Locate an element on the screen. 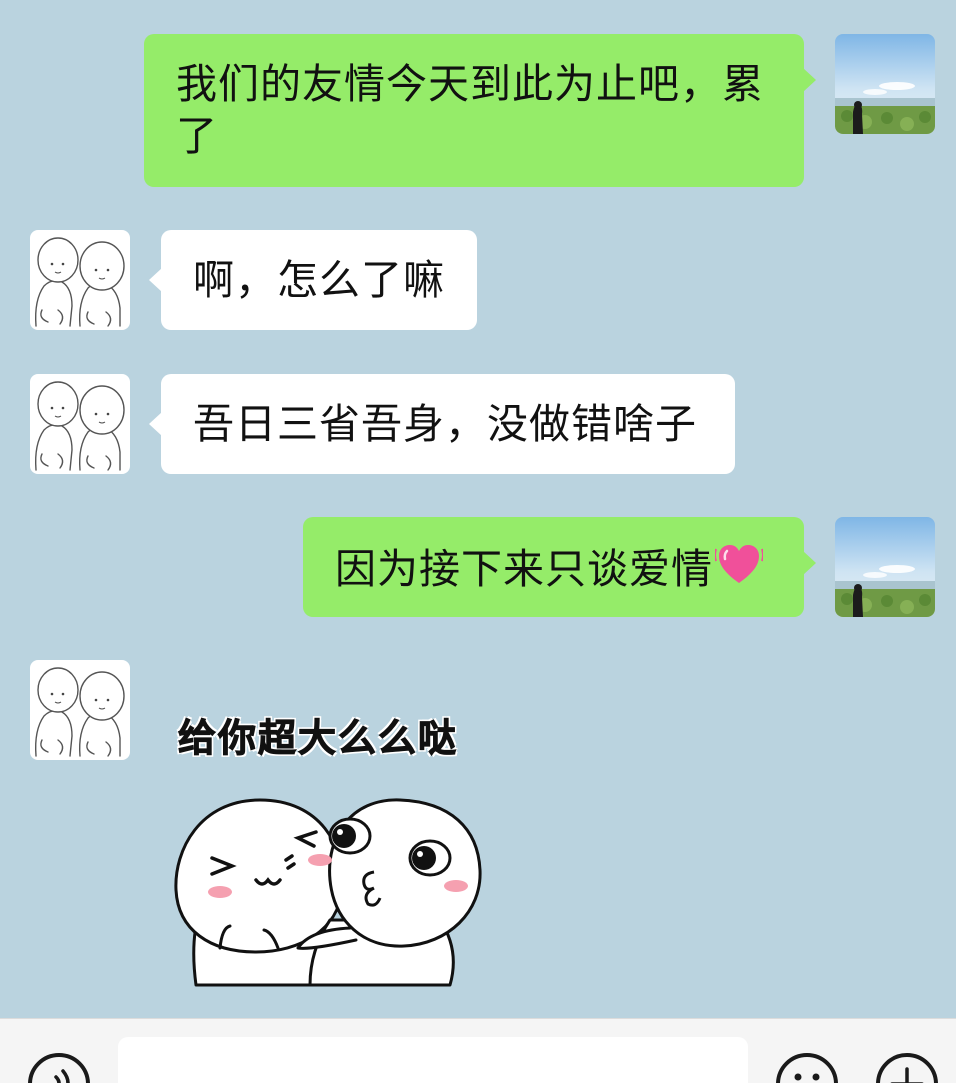 This screenshot has height=1083, width=956. voice-button is located at coordinates (59, 1068).